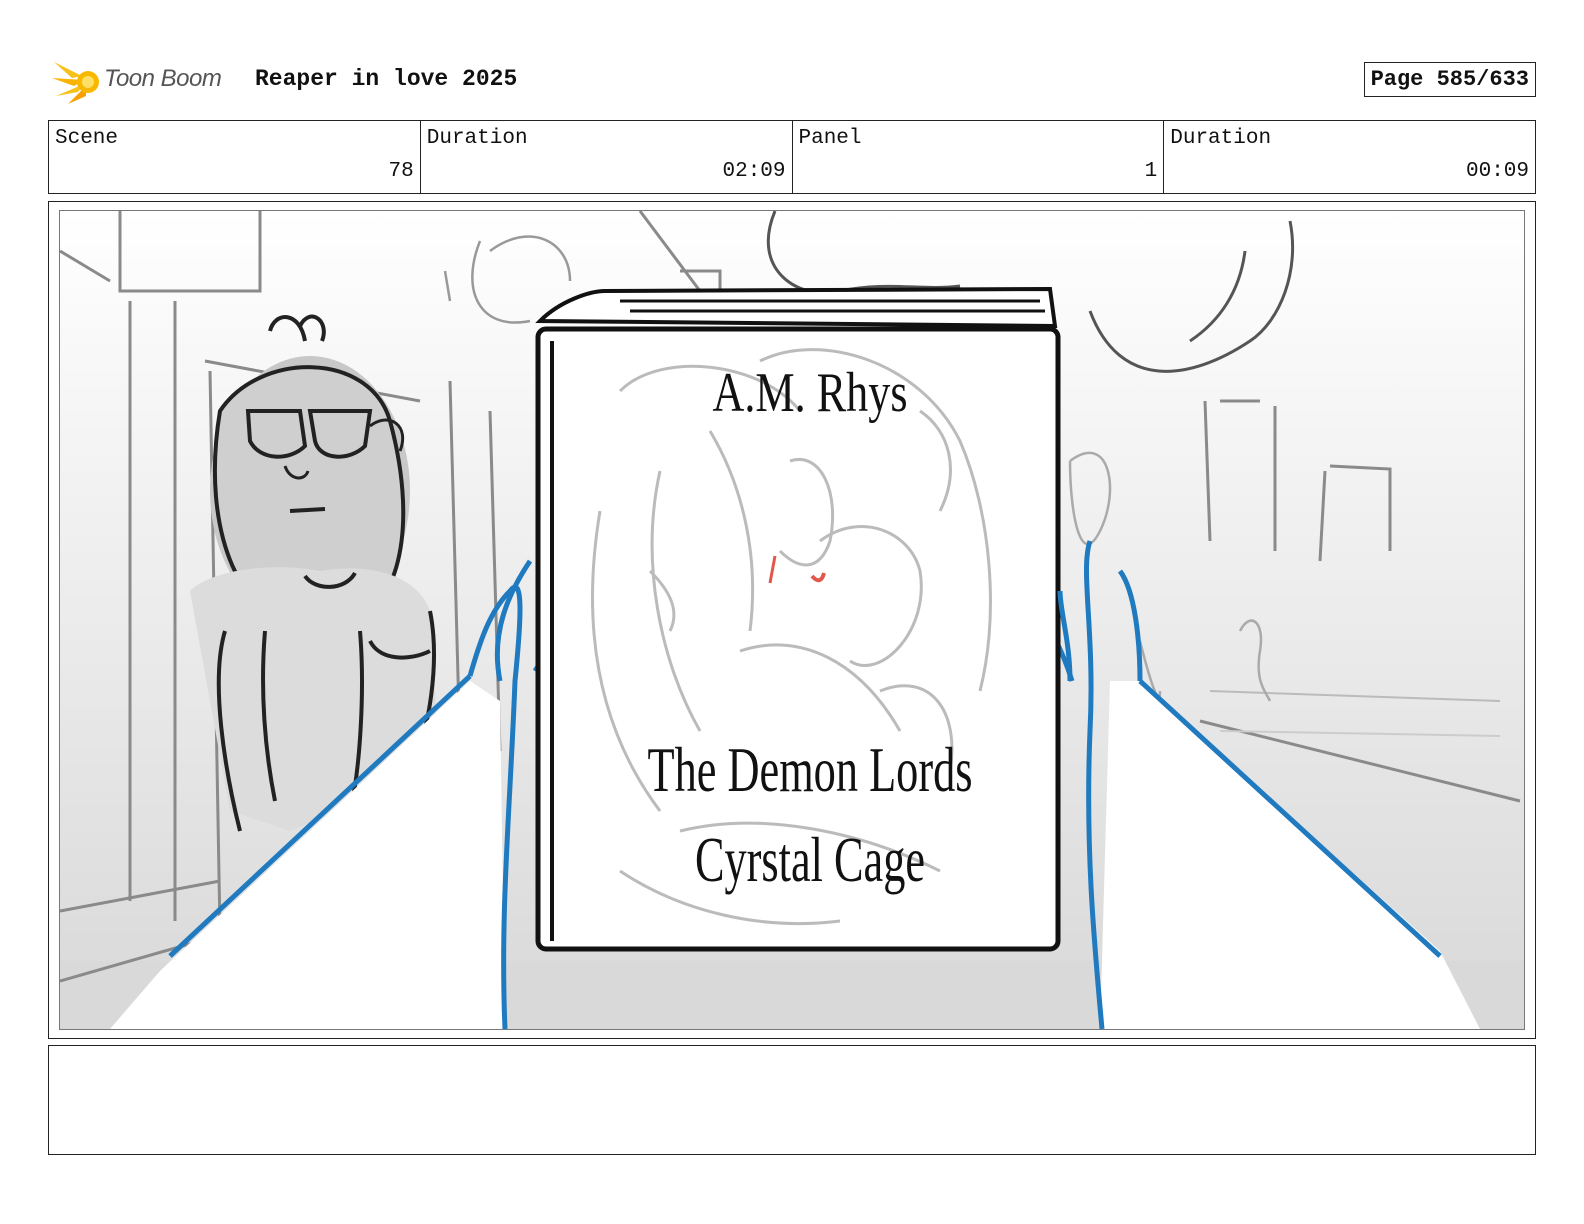  What do you see at coordinates (386, 79) in the screenshot?
I see `project-title: Reaper in love 2025` at bounding box center [386, 79].